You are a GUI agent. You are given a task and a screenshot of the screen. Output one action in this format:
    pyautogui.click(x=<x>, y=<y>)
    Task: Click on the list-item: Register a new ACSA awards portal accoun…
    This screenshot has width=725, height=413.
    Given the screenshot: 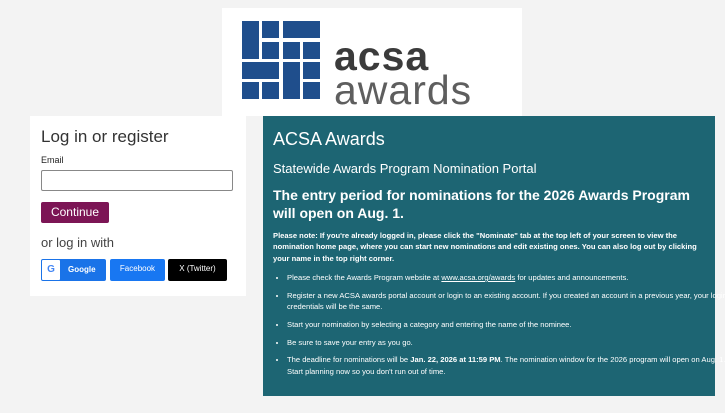 What is the action you would take?
    pyautogui.click(x=506, y=301)
    